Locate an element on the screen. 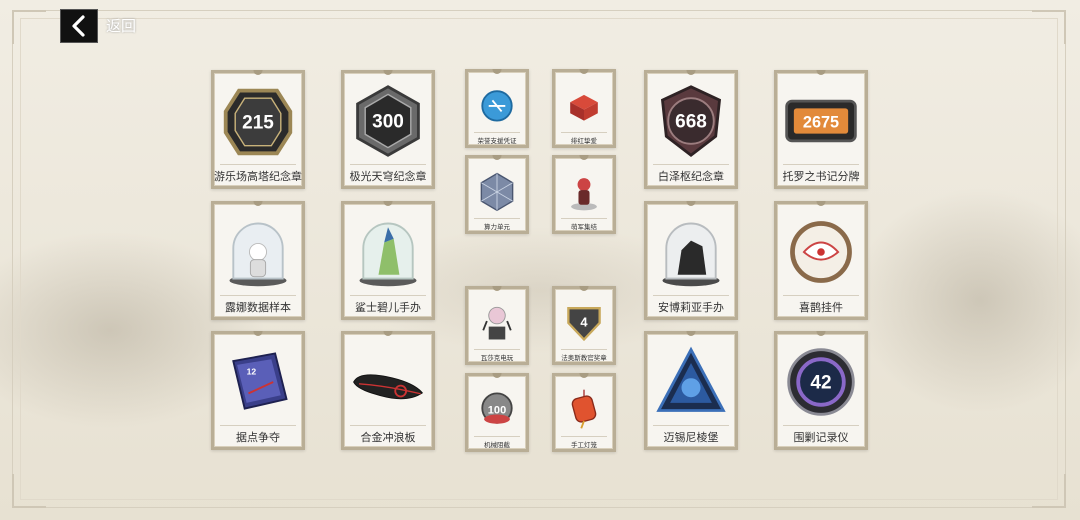 The width and height of the screenshot is (1080, 520). figure-stand-icon is located at coordinates (584, 191).